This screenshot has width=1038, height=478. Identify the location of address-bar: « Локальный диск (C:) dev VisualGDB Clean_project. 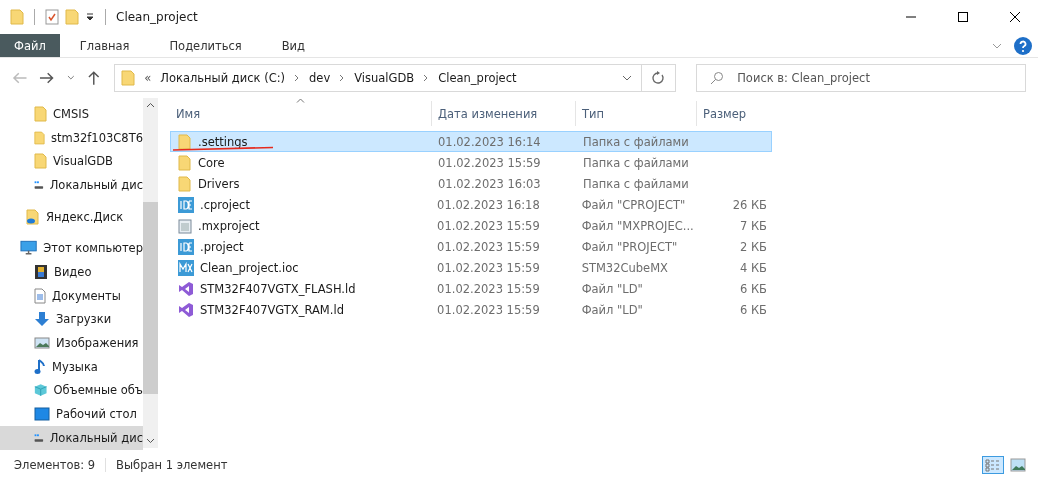
(395, 78).